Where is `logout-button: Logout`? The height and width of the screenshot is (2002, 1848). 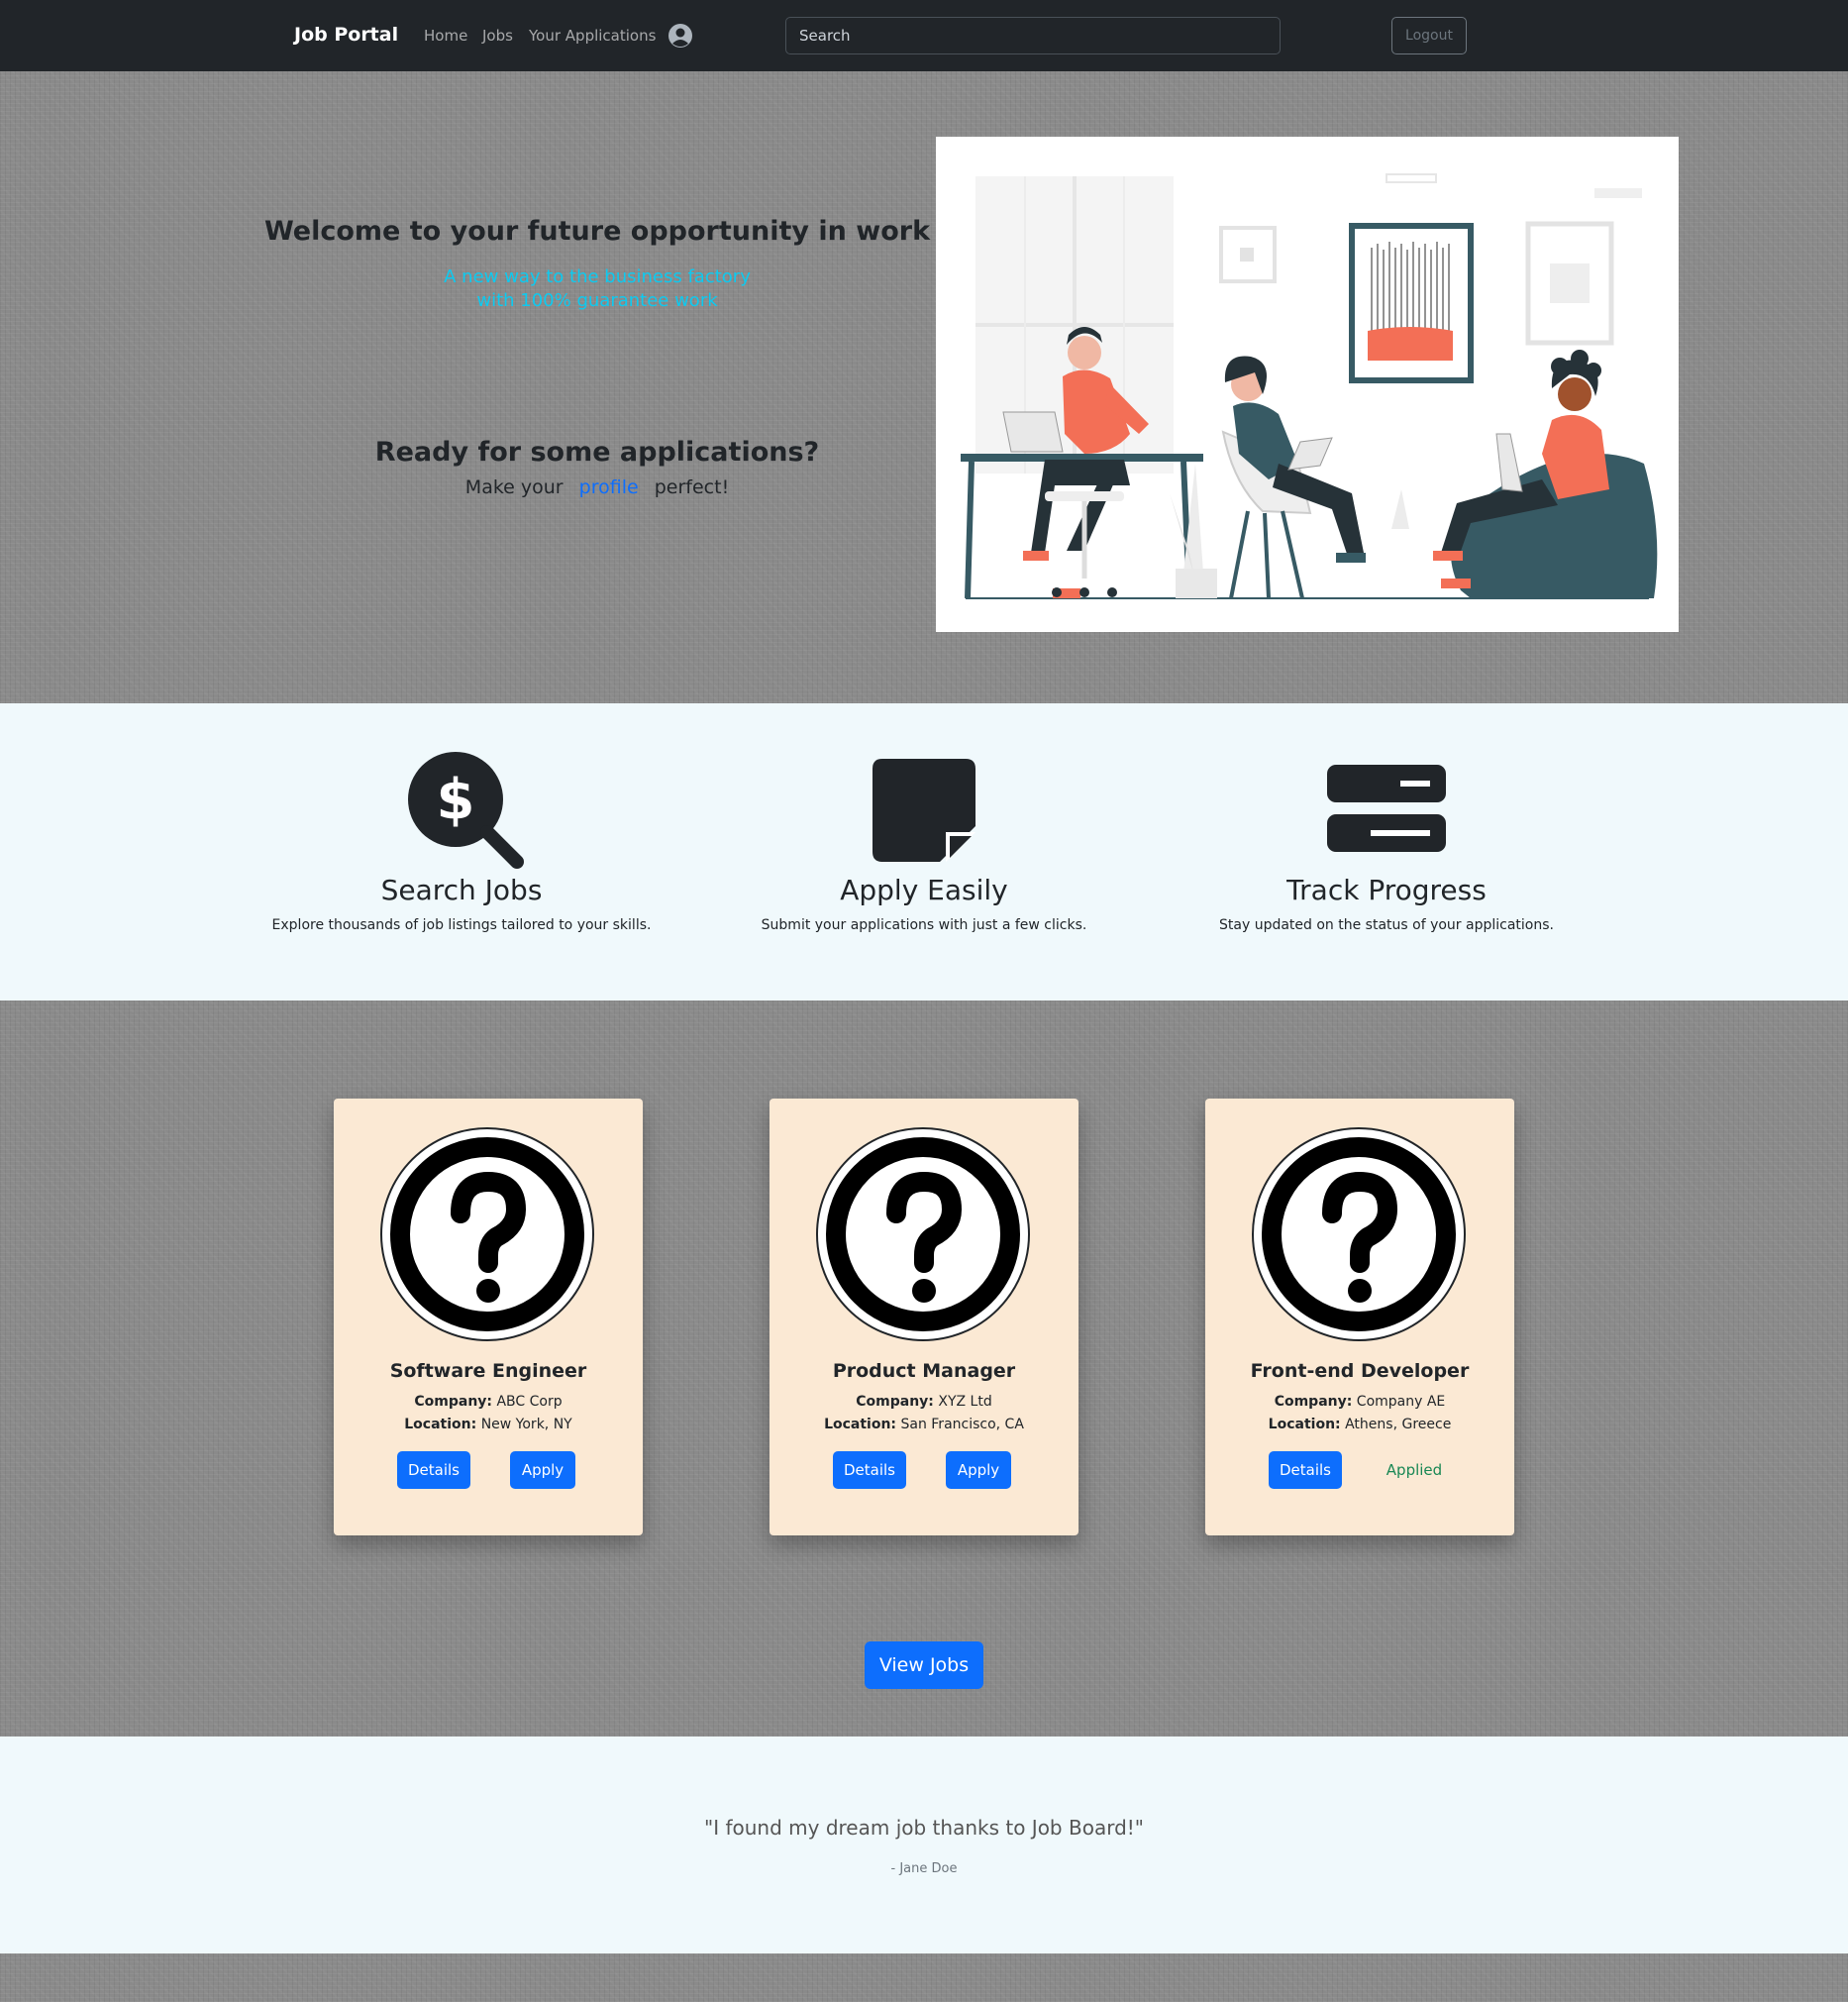
logout-button: Logout is located at coordinates (1429, 36).